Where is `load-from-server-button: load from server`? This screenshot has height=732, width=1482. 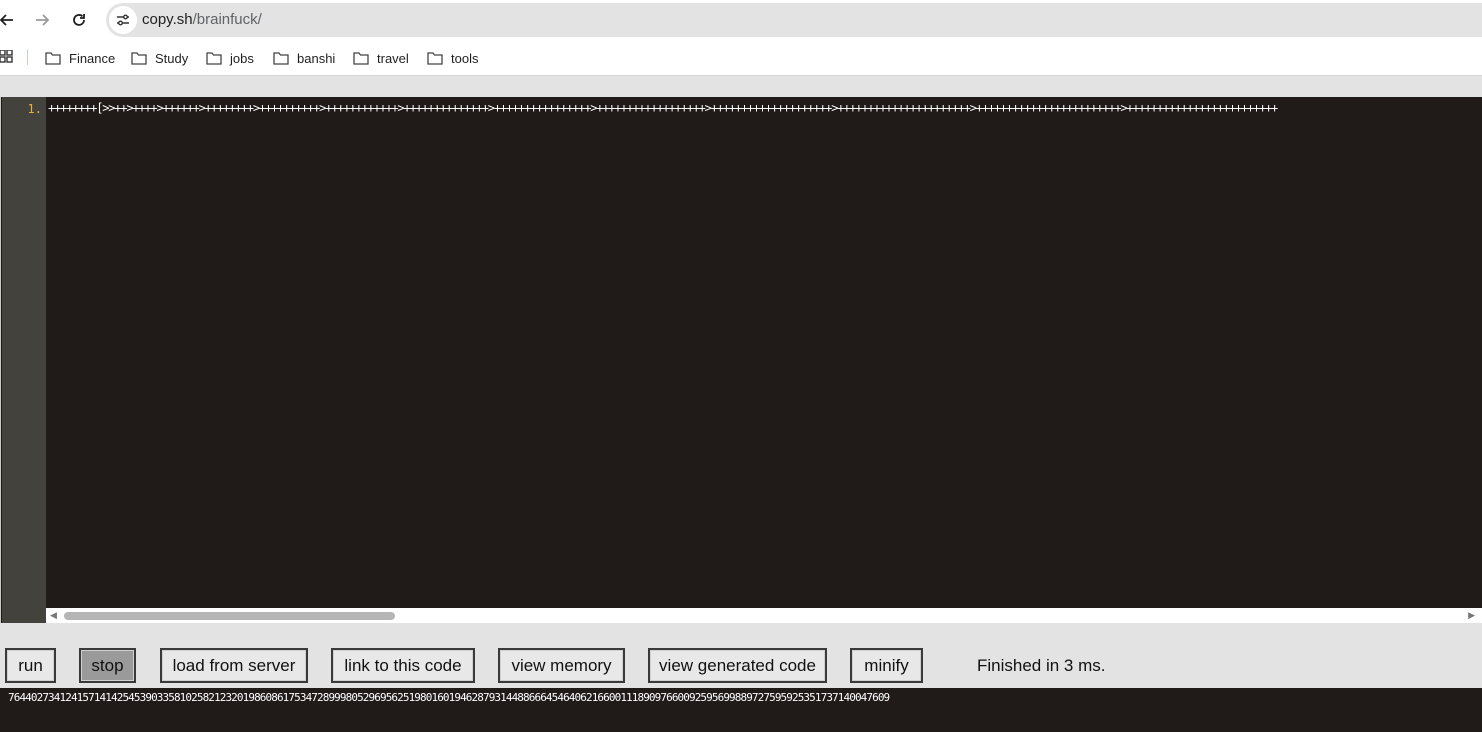
load-from-server-button: load from server is located at coordinates (234, 665).